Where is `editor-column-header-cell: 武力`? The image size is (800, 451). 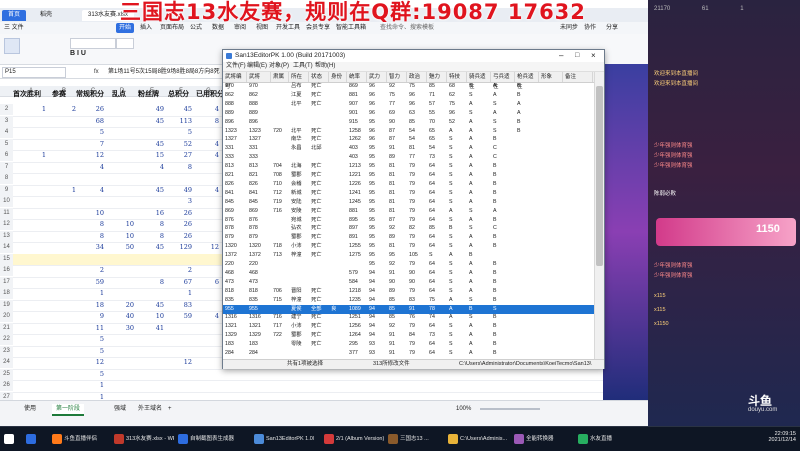 editor-column-header-cell: 武力 is located at coordinates (377, 77).